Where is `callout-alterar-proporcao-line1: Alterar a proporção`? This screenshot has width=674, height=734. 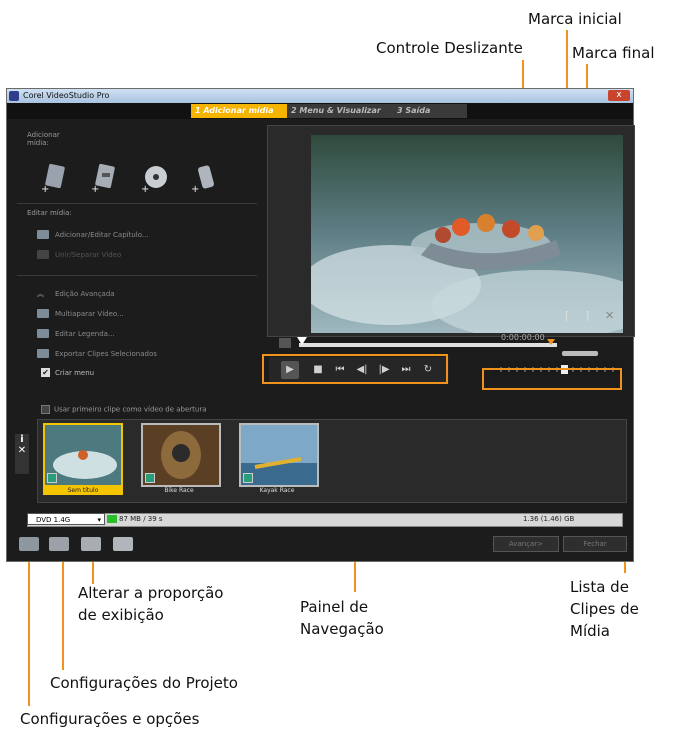
callout-alterar-proporcao-line1: Alterar a proporção is located at coordinates (151, 593).